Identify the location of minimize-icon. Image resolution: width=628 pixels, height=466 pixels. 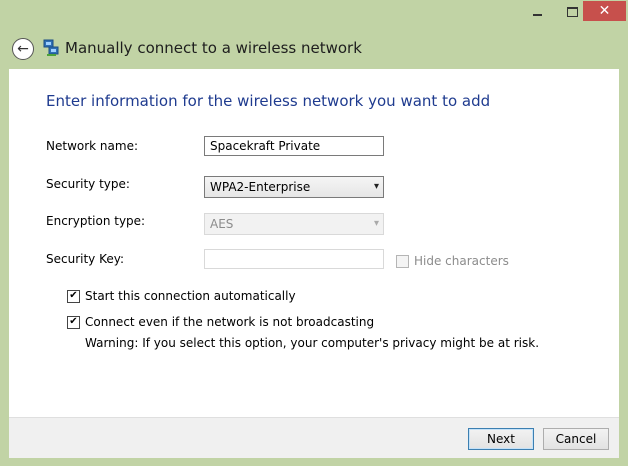
(537, 14).